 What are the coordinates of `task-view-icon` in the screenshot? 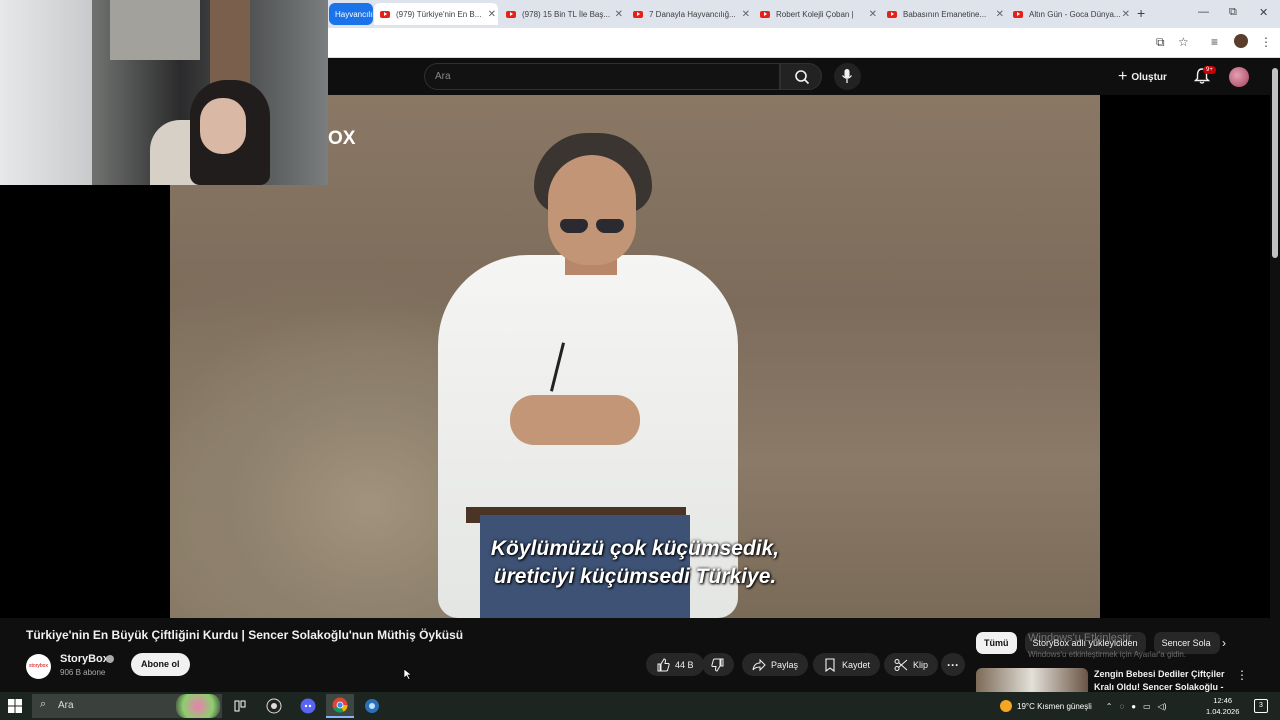 It's located at (240, 706).